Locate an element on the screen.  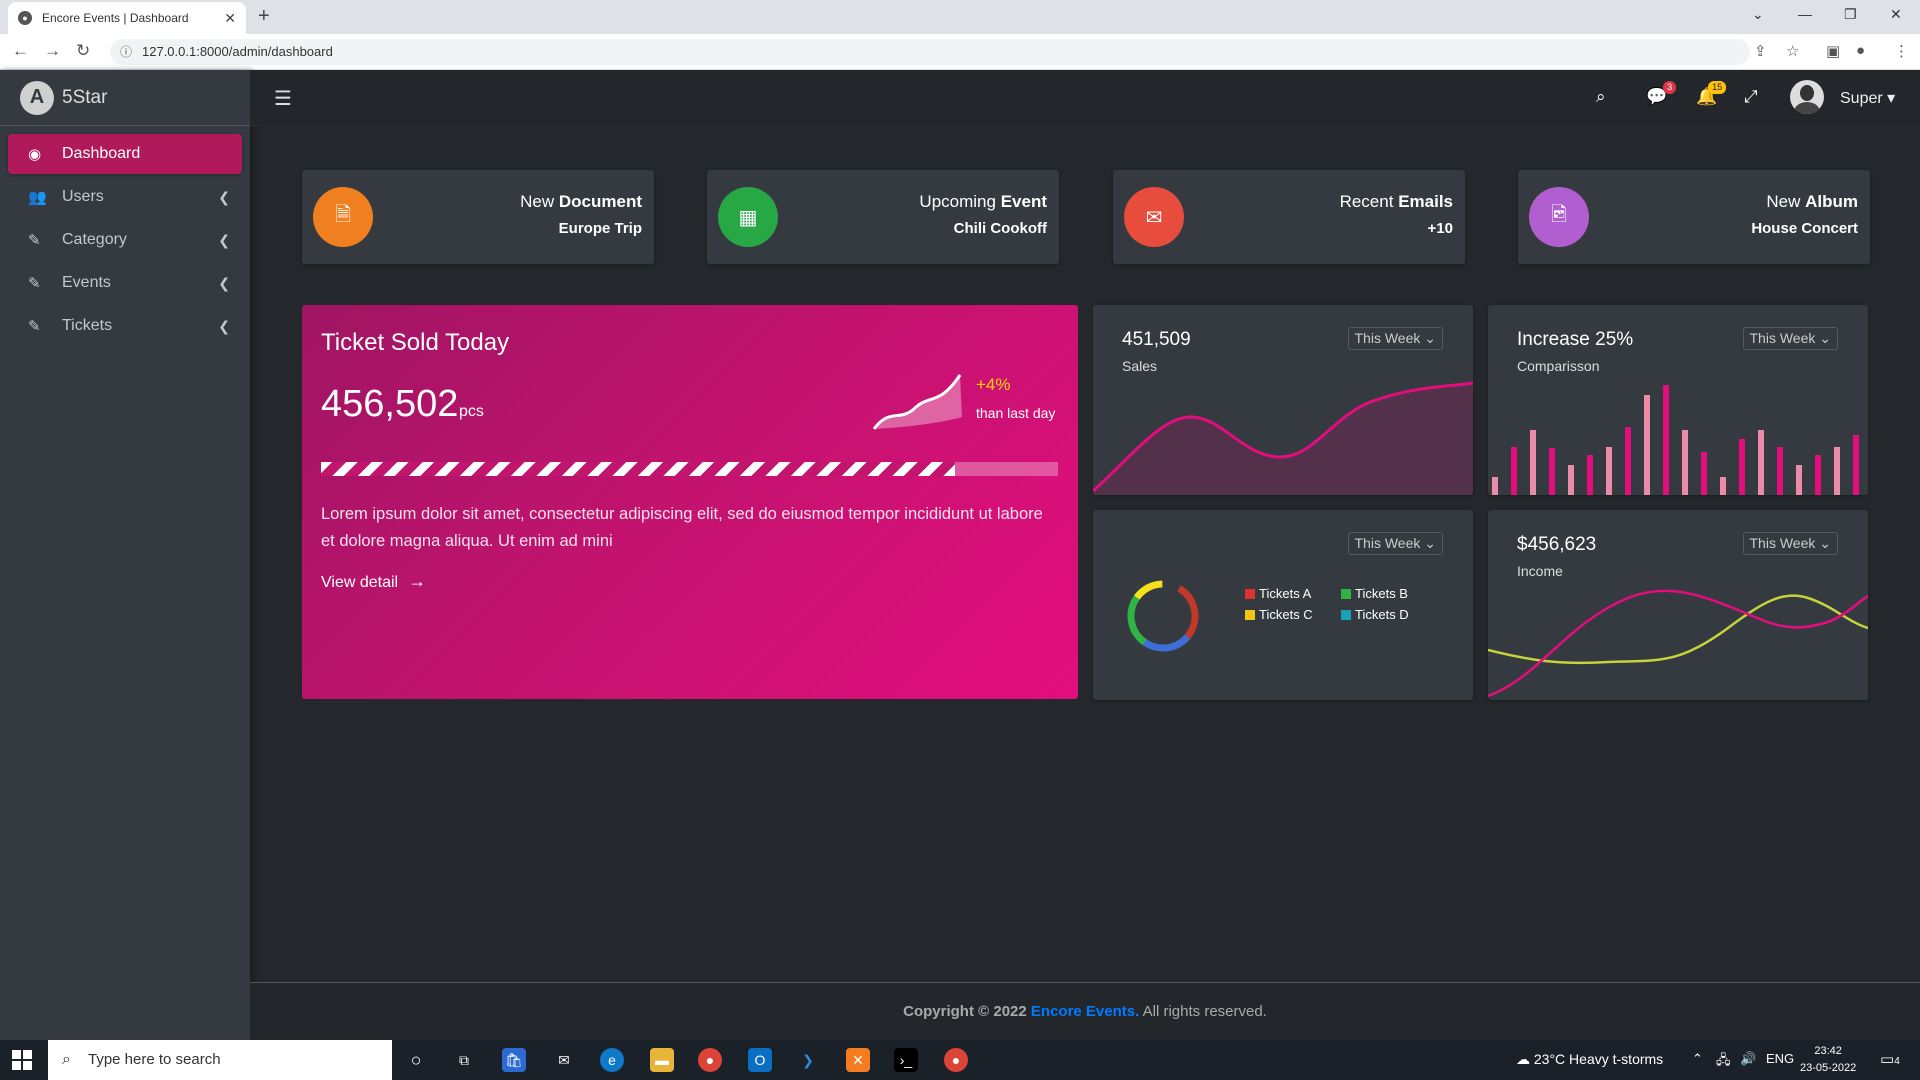
clock: 23:42 23-05-2022 is located at coordinates (1828, 1060).